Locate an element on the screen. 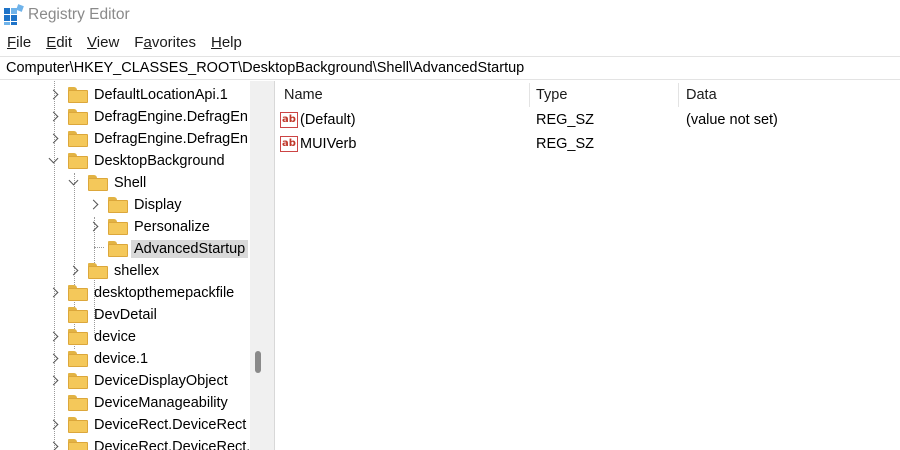 The width and height of the screenshot is (900, 450). tree-item-label: device is located at coordinates (115, 337).